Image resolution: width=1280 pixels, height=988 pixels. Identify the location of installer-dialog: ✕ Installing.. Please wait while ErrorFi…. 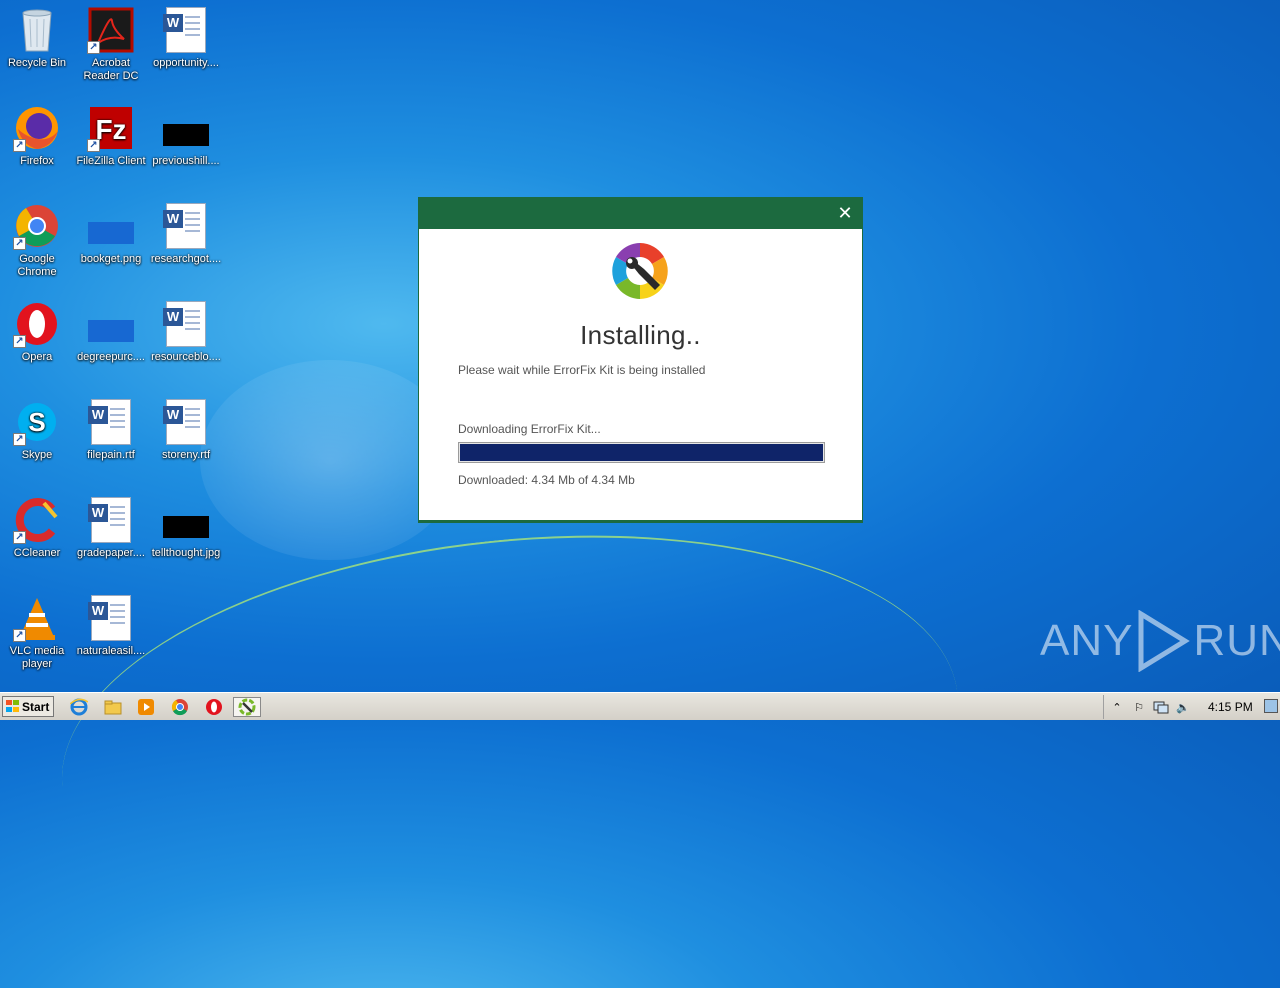
(640, 360).